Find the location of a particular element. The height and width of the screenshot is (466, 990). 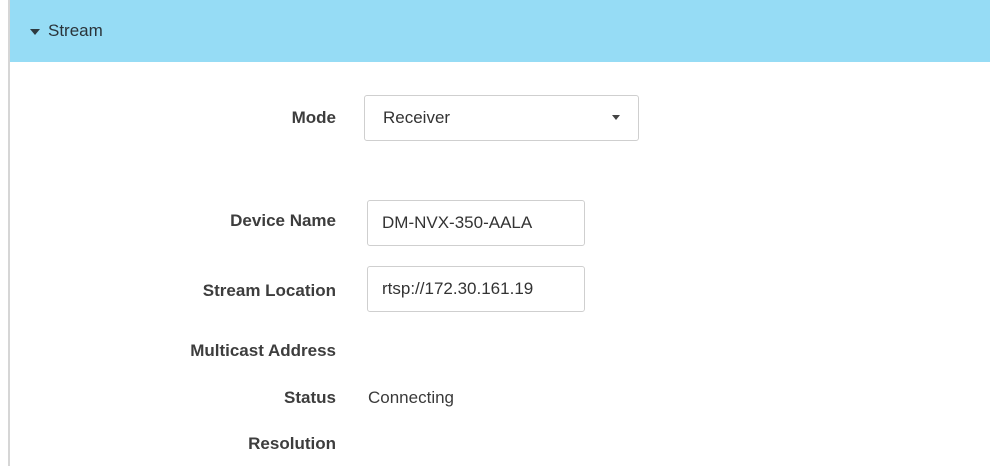

chevron-down-icon is located at coordinates (616, 117).